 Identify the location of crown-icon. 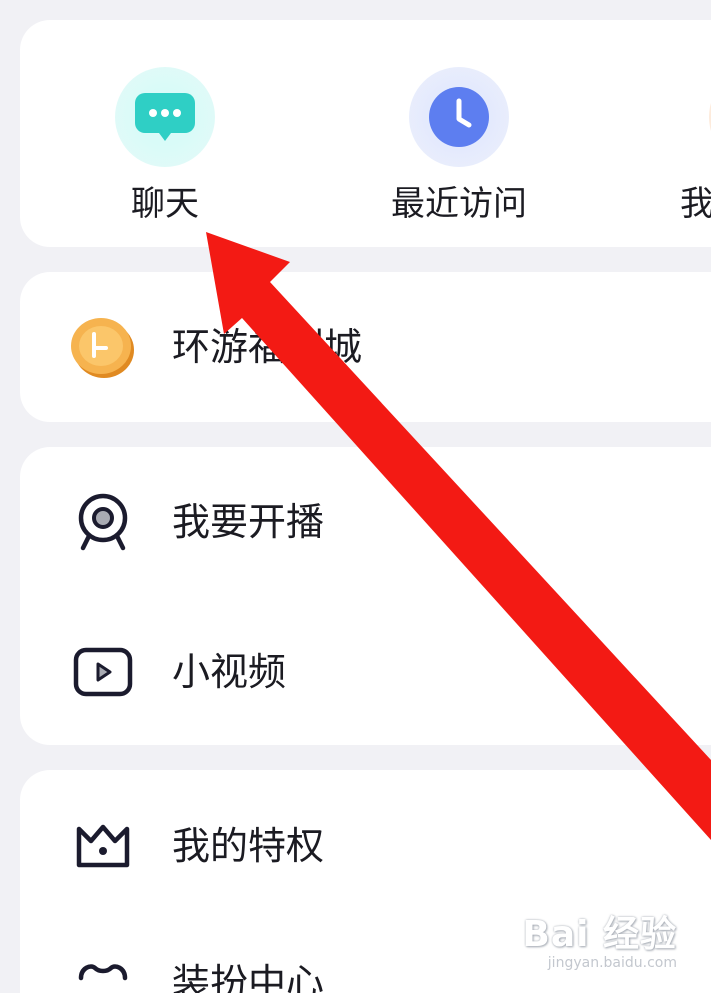
(103, 846).